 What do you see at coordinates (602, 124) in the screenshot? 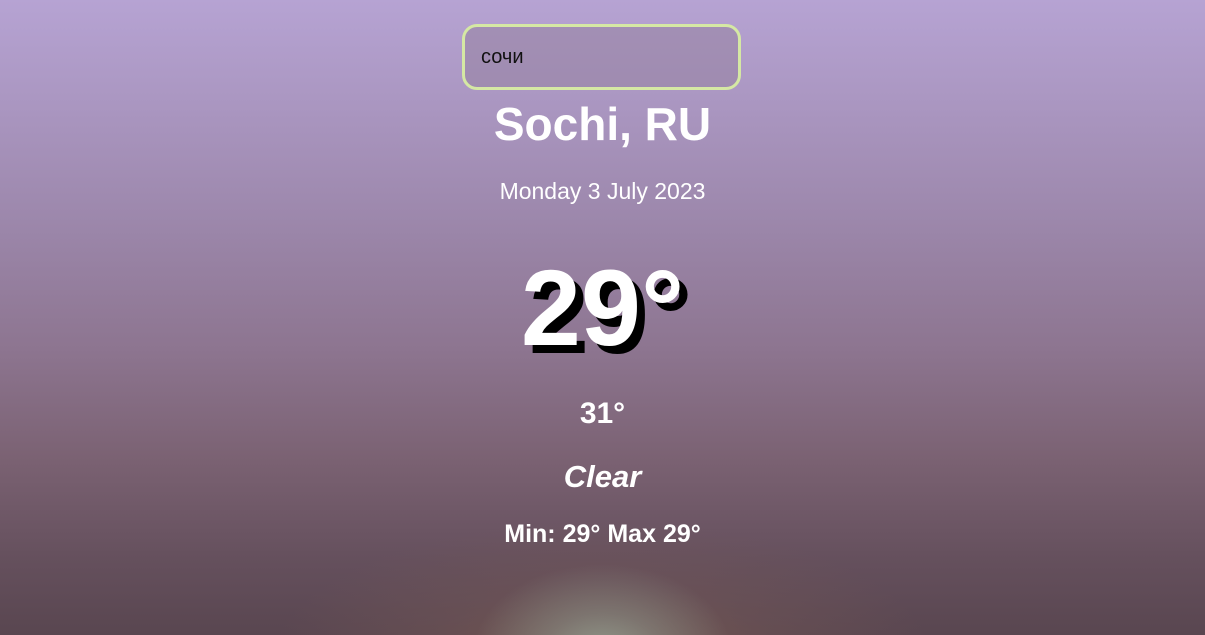
I see `location-title: Sochi, RU` at bounding box center [602, 124].